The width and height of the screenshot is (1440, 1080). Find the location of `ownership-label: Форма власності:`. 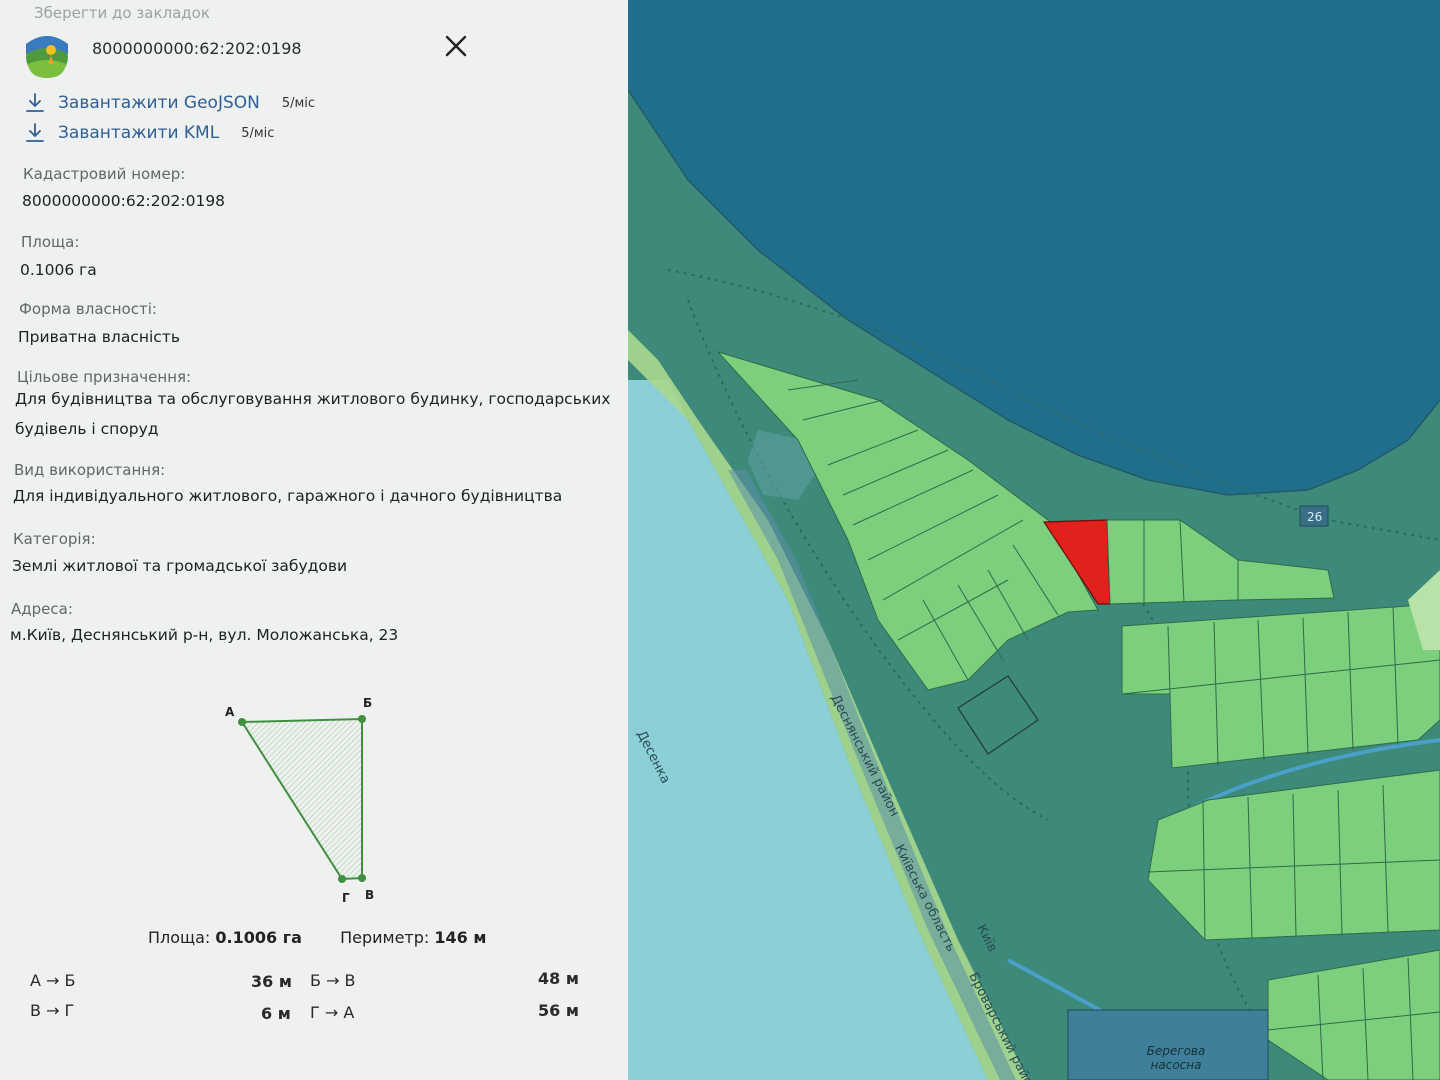

ownership-label: Форма власності: is located at coordinates (88, 309).